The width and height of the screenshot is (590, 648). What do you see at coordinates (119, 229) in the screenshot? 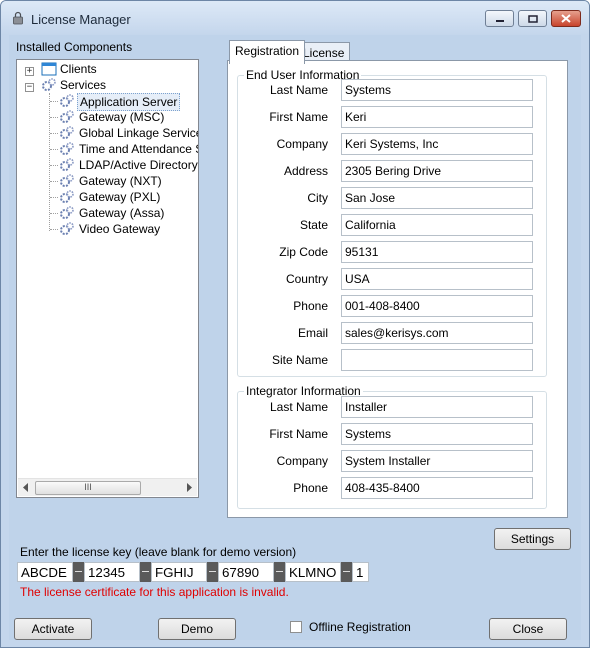
I see `tree-node-service: Video Gateway` at bounding box center [119, 229].